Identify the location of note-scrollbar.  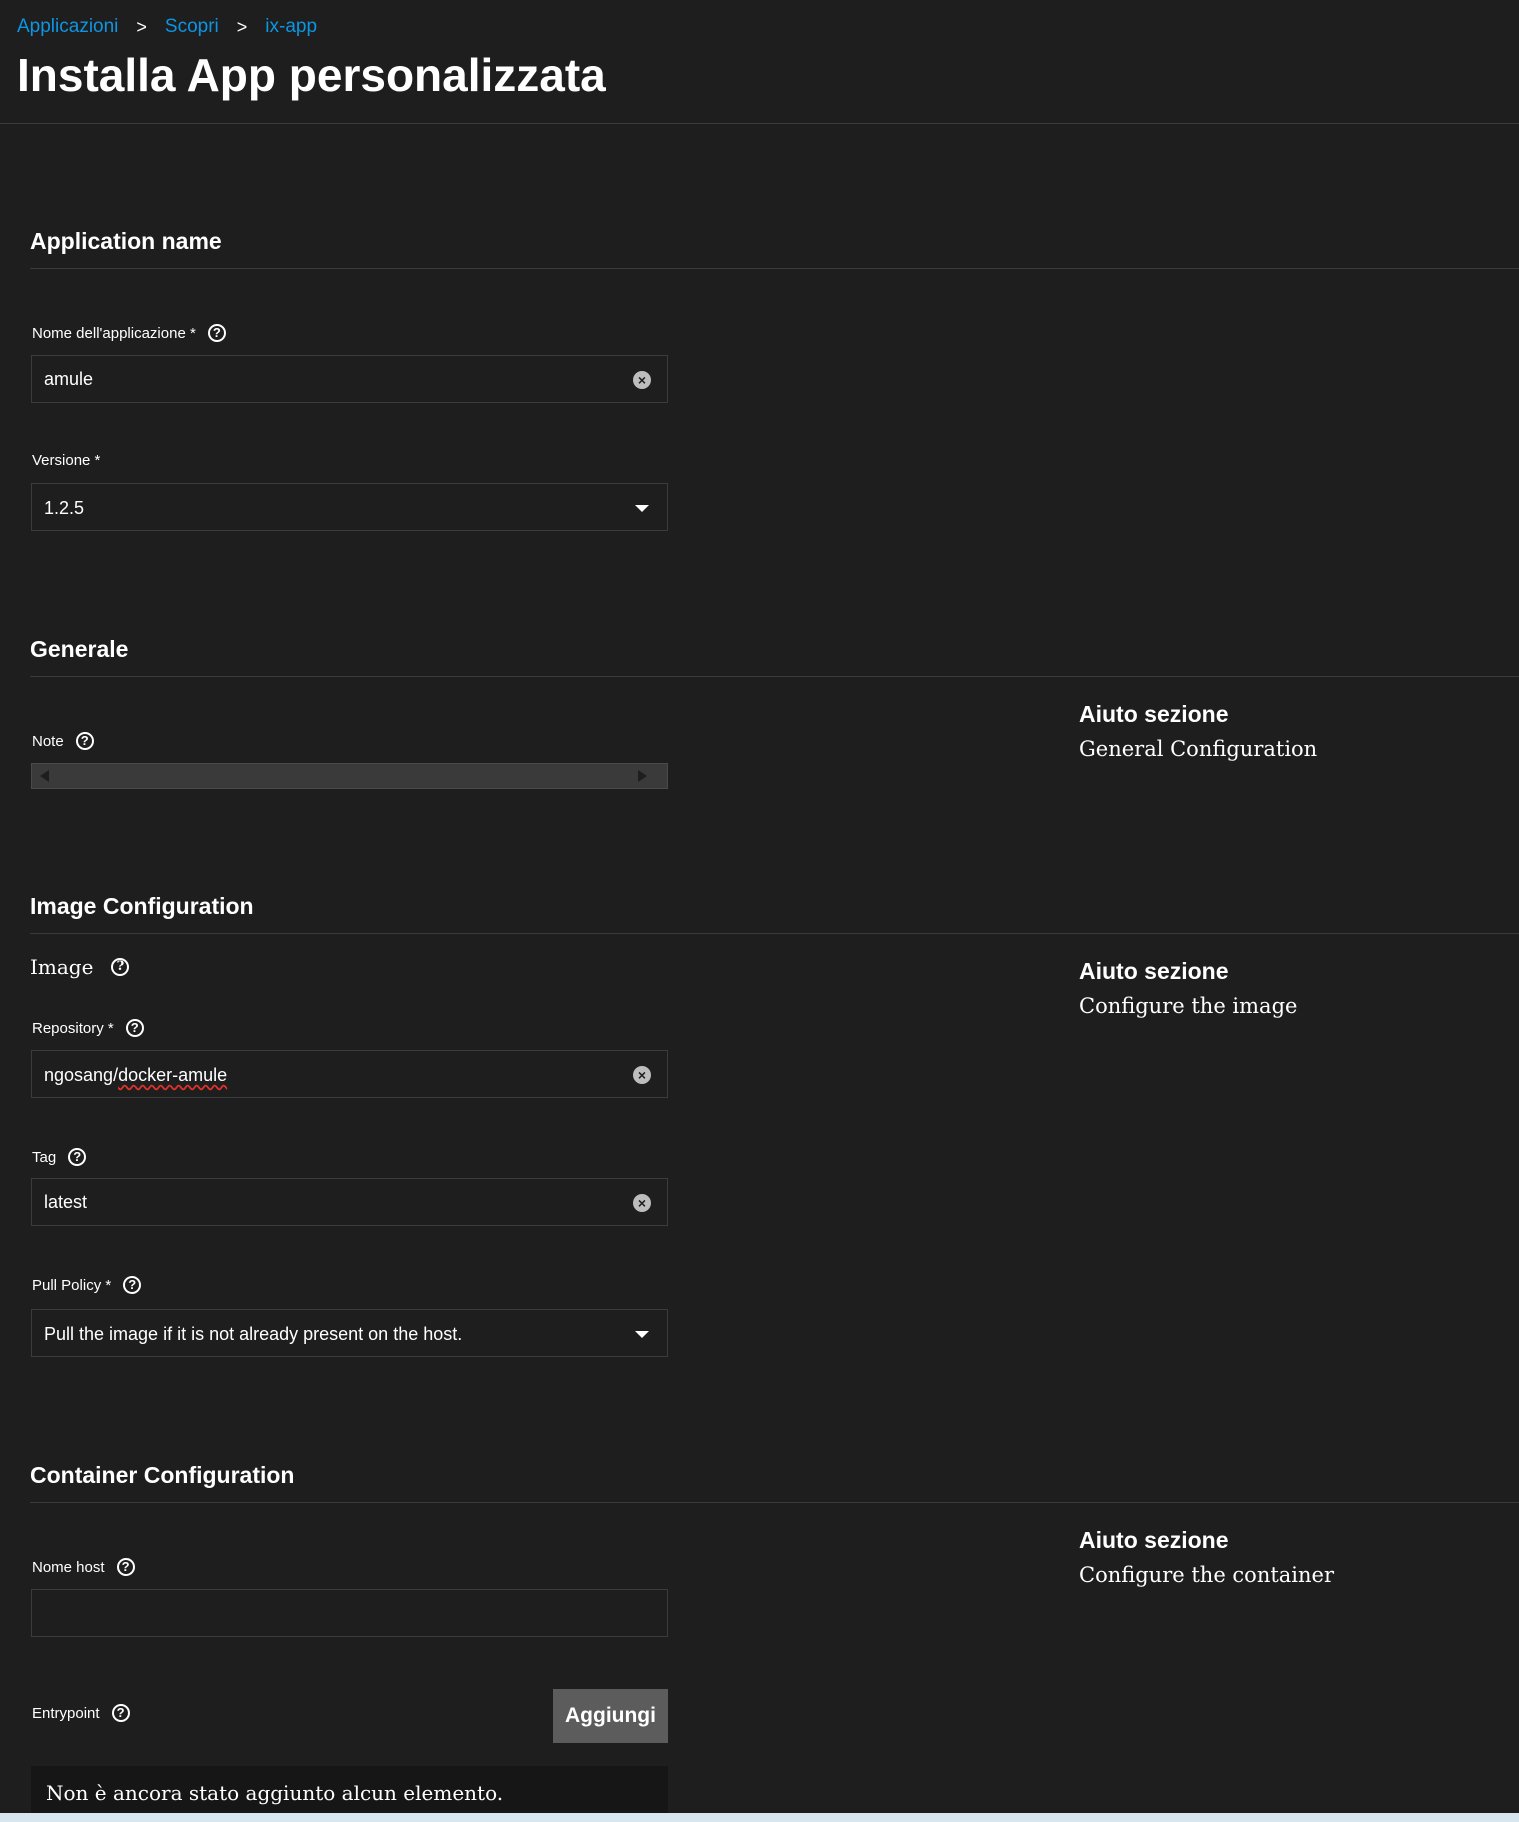
(349, 776).